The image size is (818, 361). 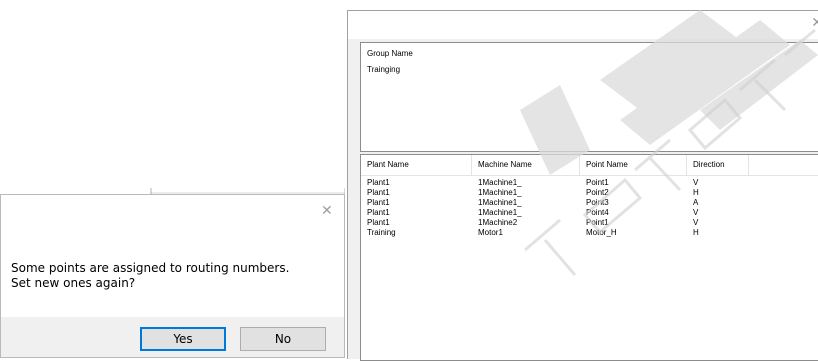 I want to click on dialog-footer: Yes No, so click(x=172, y=337).